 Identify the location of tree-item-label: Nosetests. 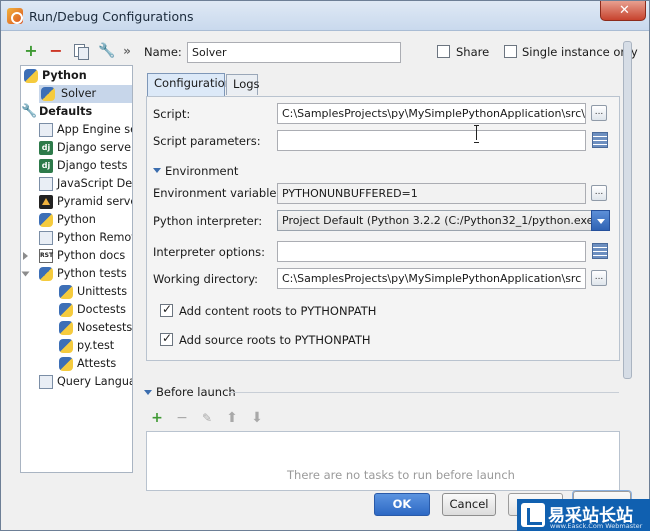
(105, 327).